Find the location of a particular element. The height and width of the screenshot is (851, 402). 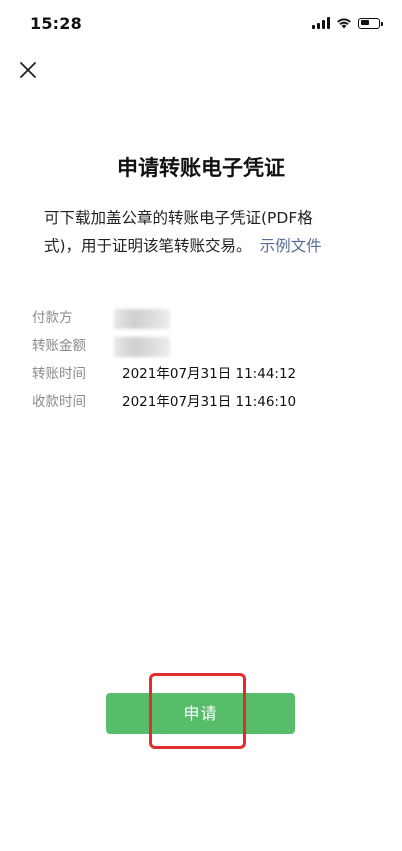

receive-time-value: 2021年07月31日 11:46:10 is located at coordinates (209, 402).